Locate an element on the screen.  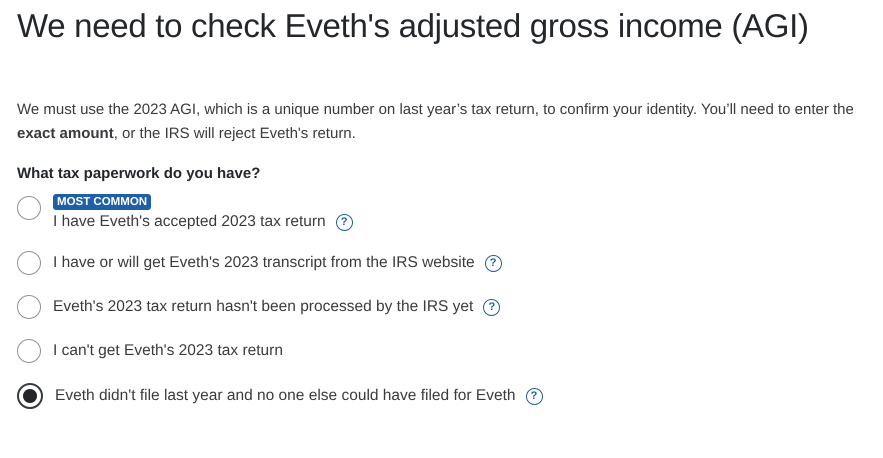
most-common-badge: MOST COMMON is located at coordinates (102, 202).